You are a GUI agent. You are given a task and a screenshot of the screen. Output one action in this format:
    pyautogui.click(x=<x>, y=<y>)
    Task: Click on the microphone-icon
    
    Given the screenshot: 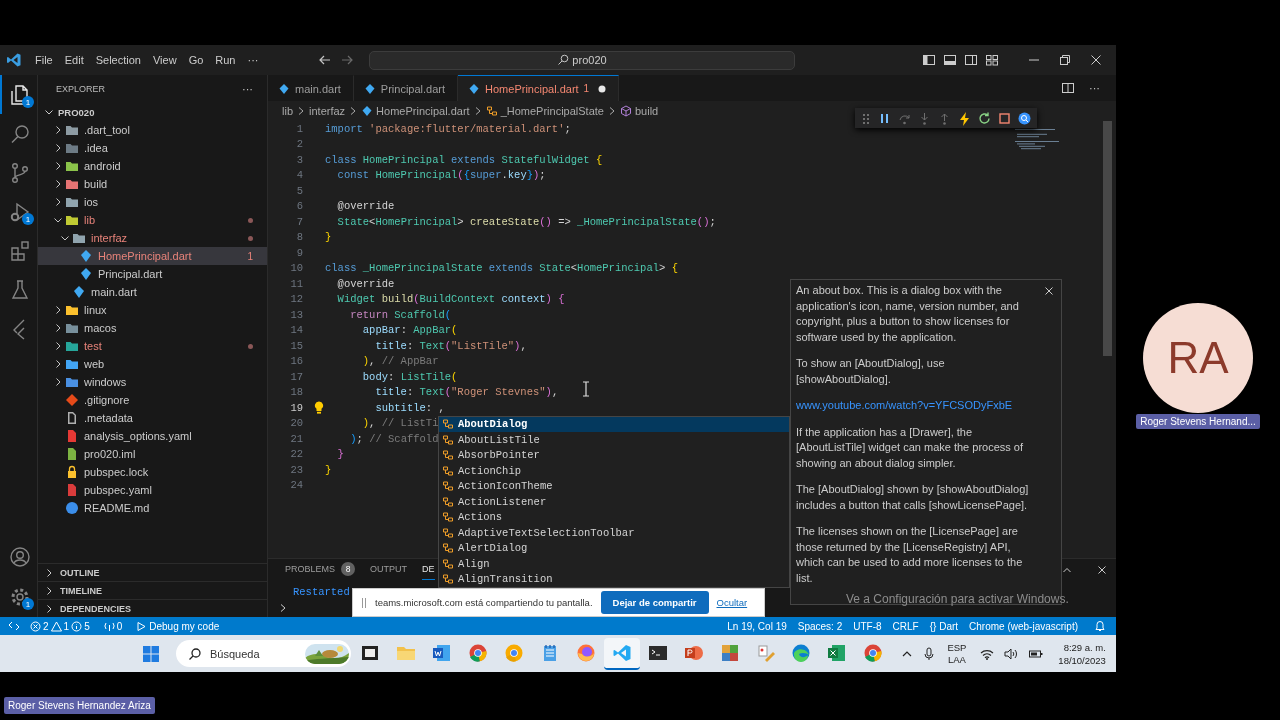 What is the action you would take?
    pyautogui.click(x=929, y=653)
    